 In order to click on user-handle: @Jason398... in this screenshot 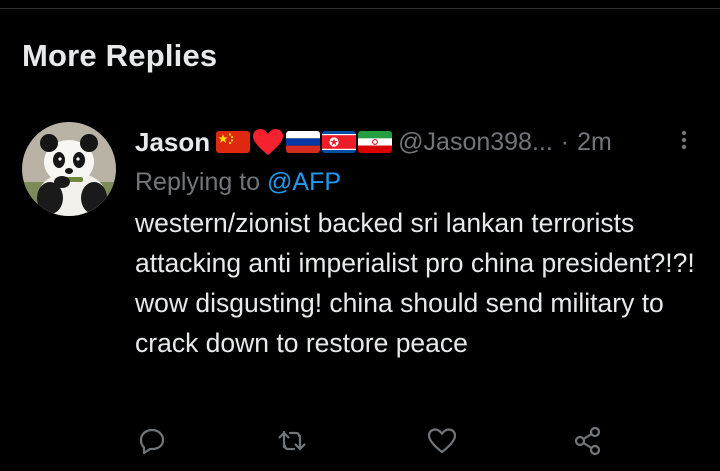, I will do `click(475, 142)`.